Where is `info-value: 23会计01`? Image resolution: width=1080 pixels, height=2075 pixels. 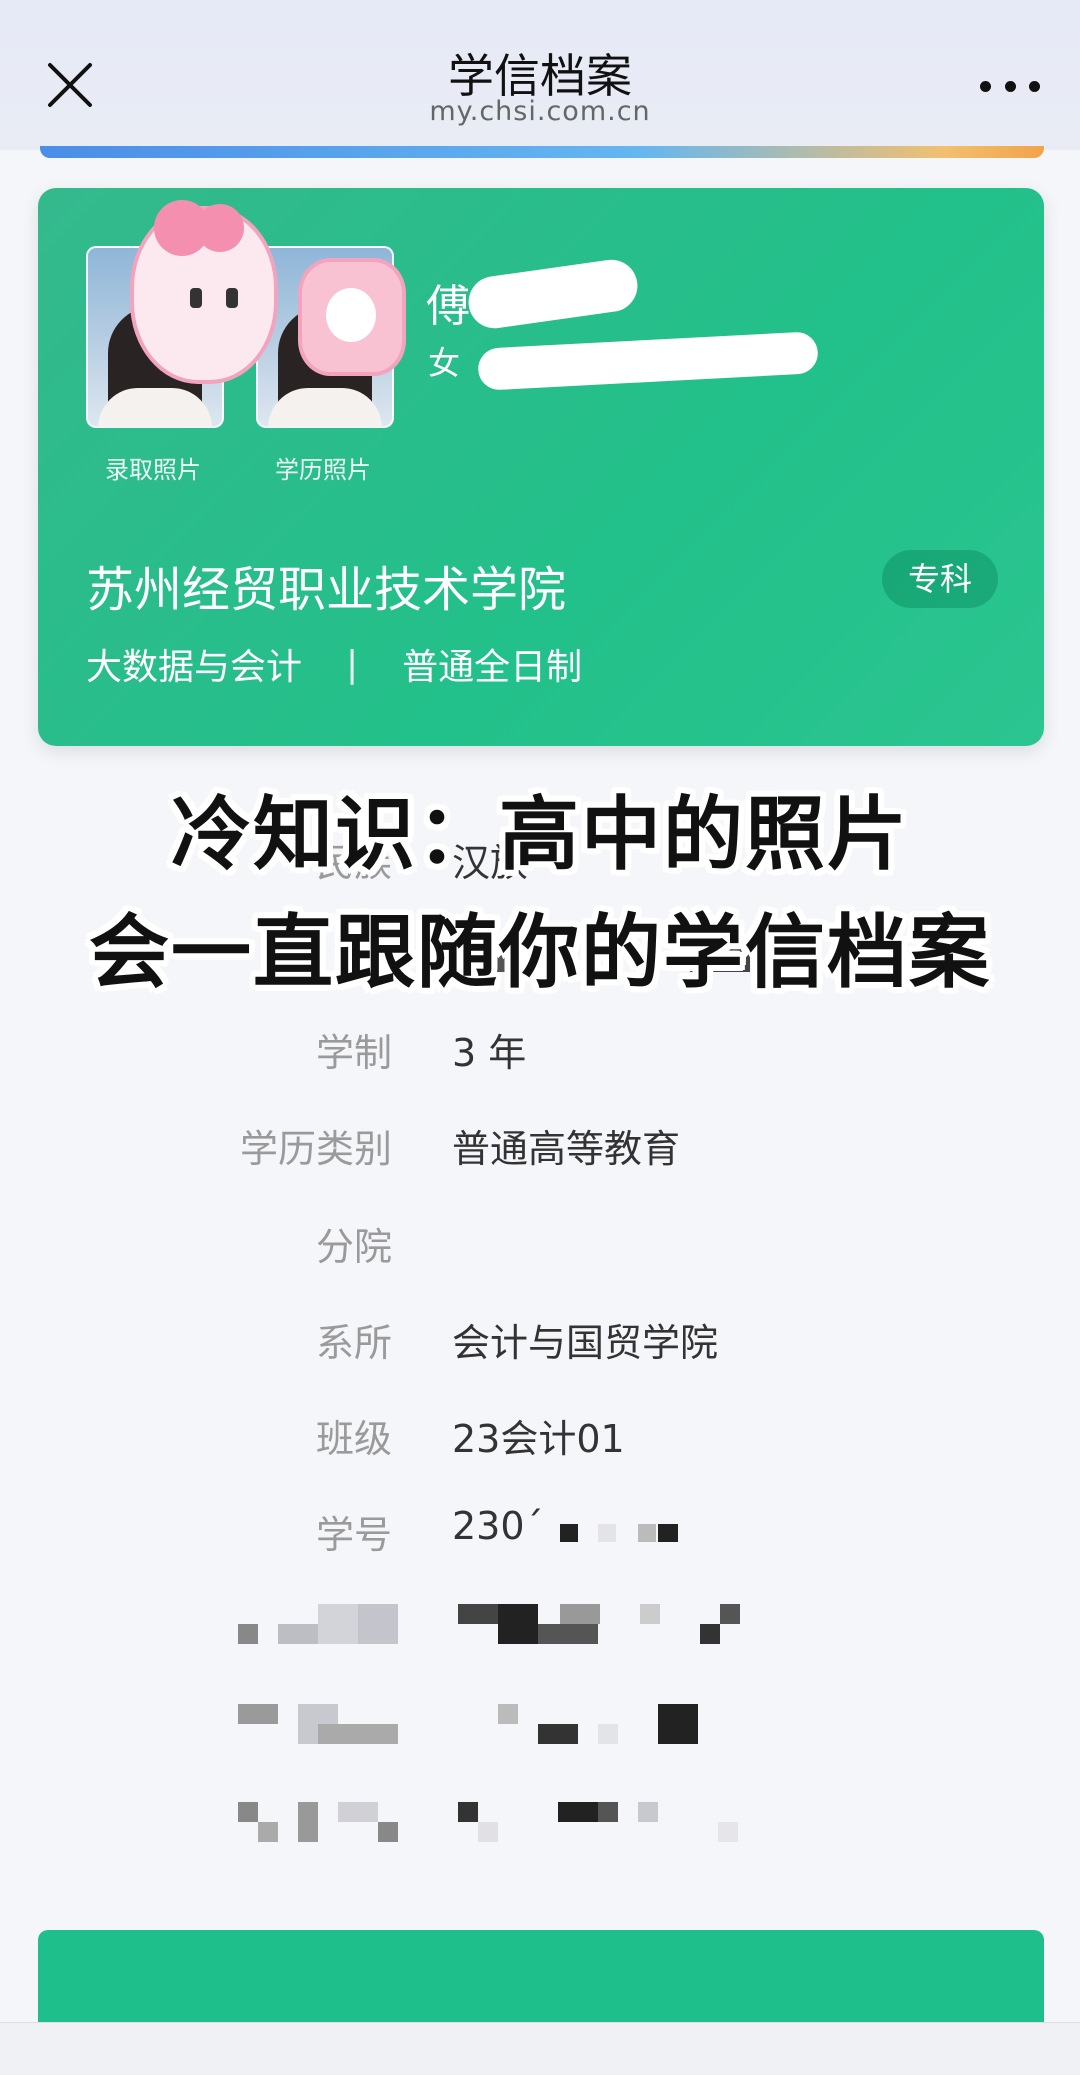
info-value: 23会计01 is located at coordinates (538, 1439).